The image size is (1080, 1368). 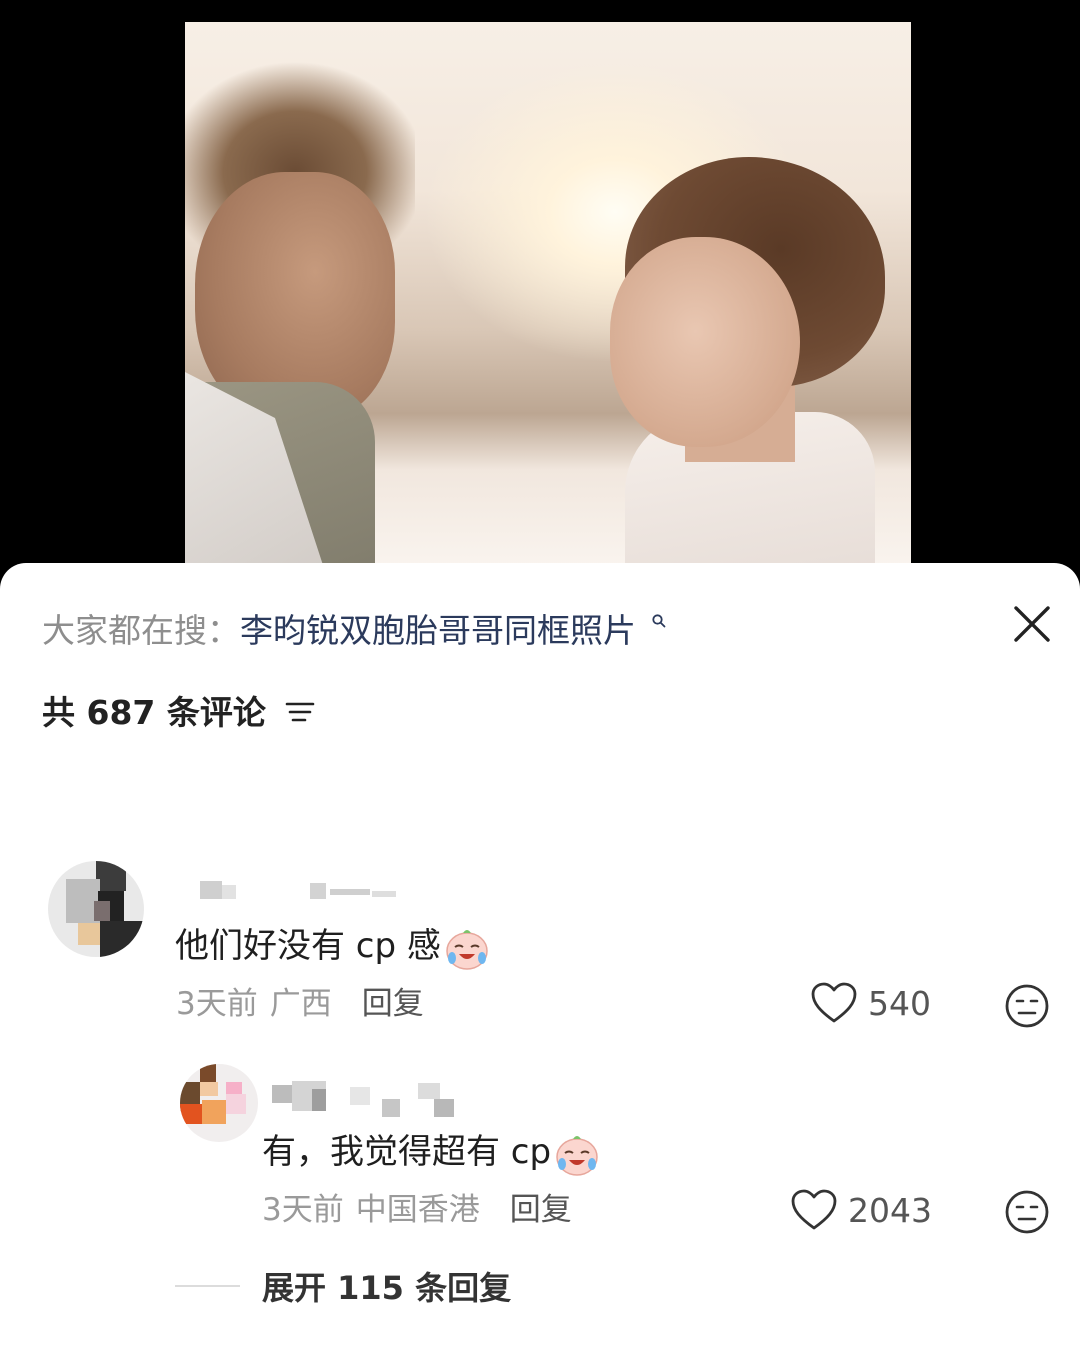 I want to click on search-suggestion: 大家都在搜：李昀锐双胞胎哥哥同框照片, so click(x=354, y=631).